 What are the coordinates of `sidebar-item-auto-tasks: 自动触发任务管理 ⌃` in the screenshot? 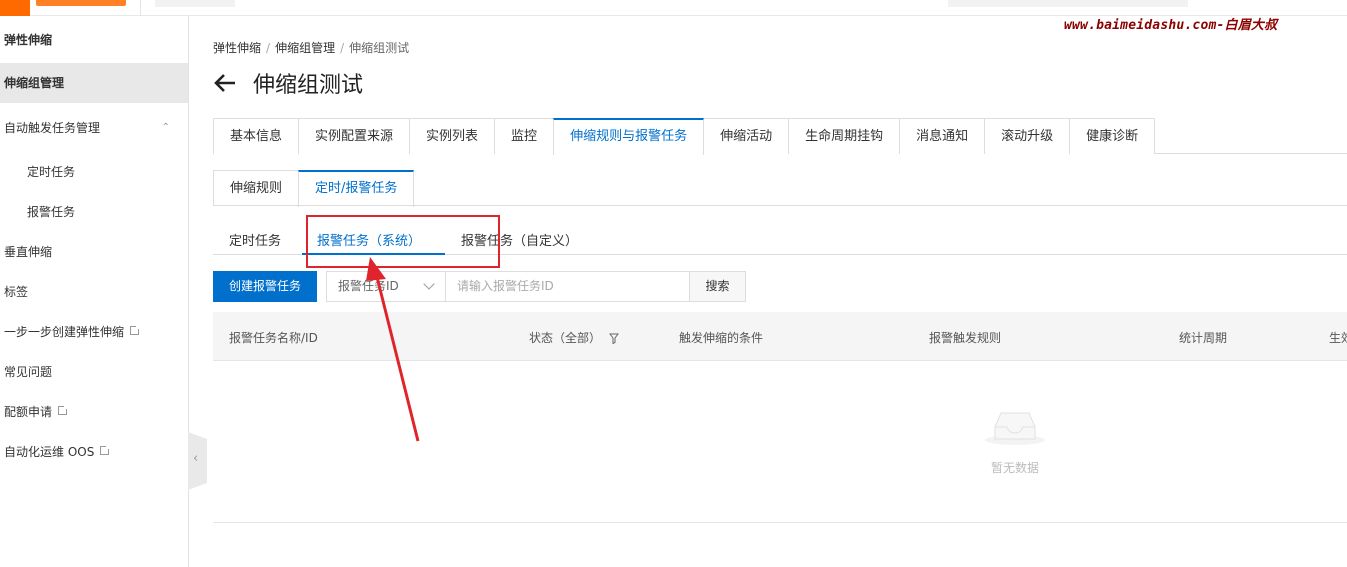 It's located at (94, 128).